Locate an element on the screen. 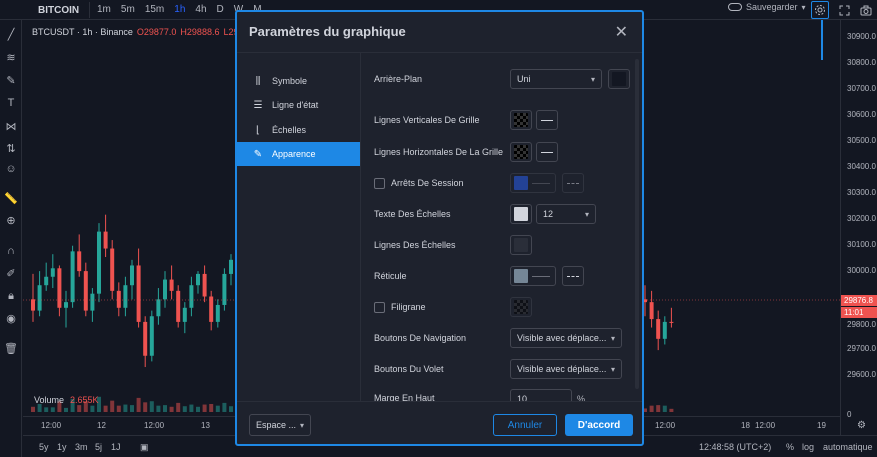  crosshair-color is located at coordinates (533, 276).